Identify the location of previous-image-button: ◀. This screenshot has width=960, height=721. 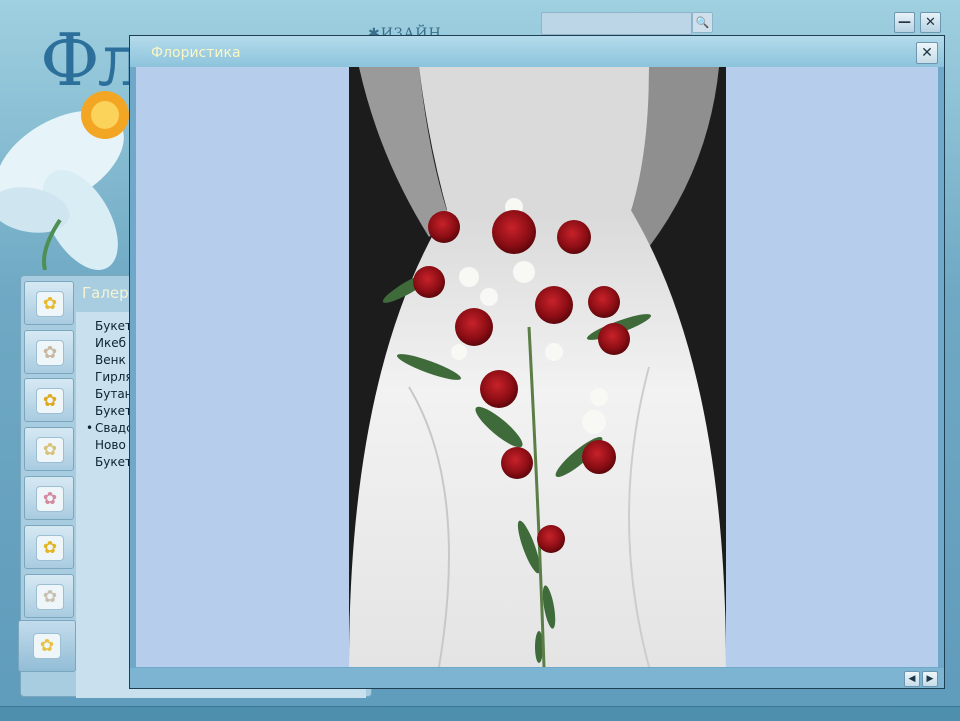
(912, 679).